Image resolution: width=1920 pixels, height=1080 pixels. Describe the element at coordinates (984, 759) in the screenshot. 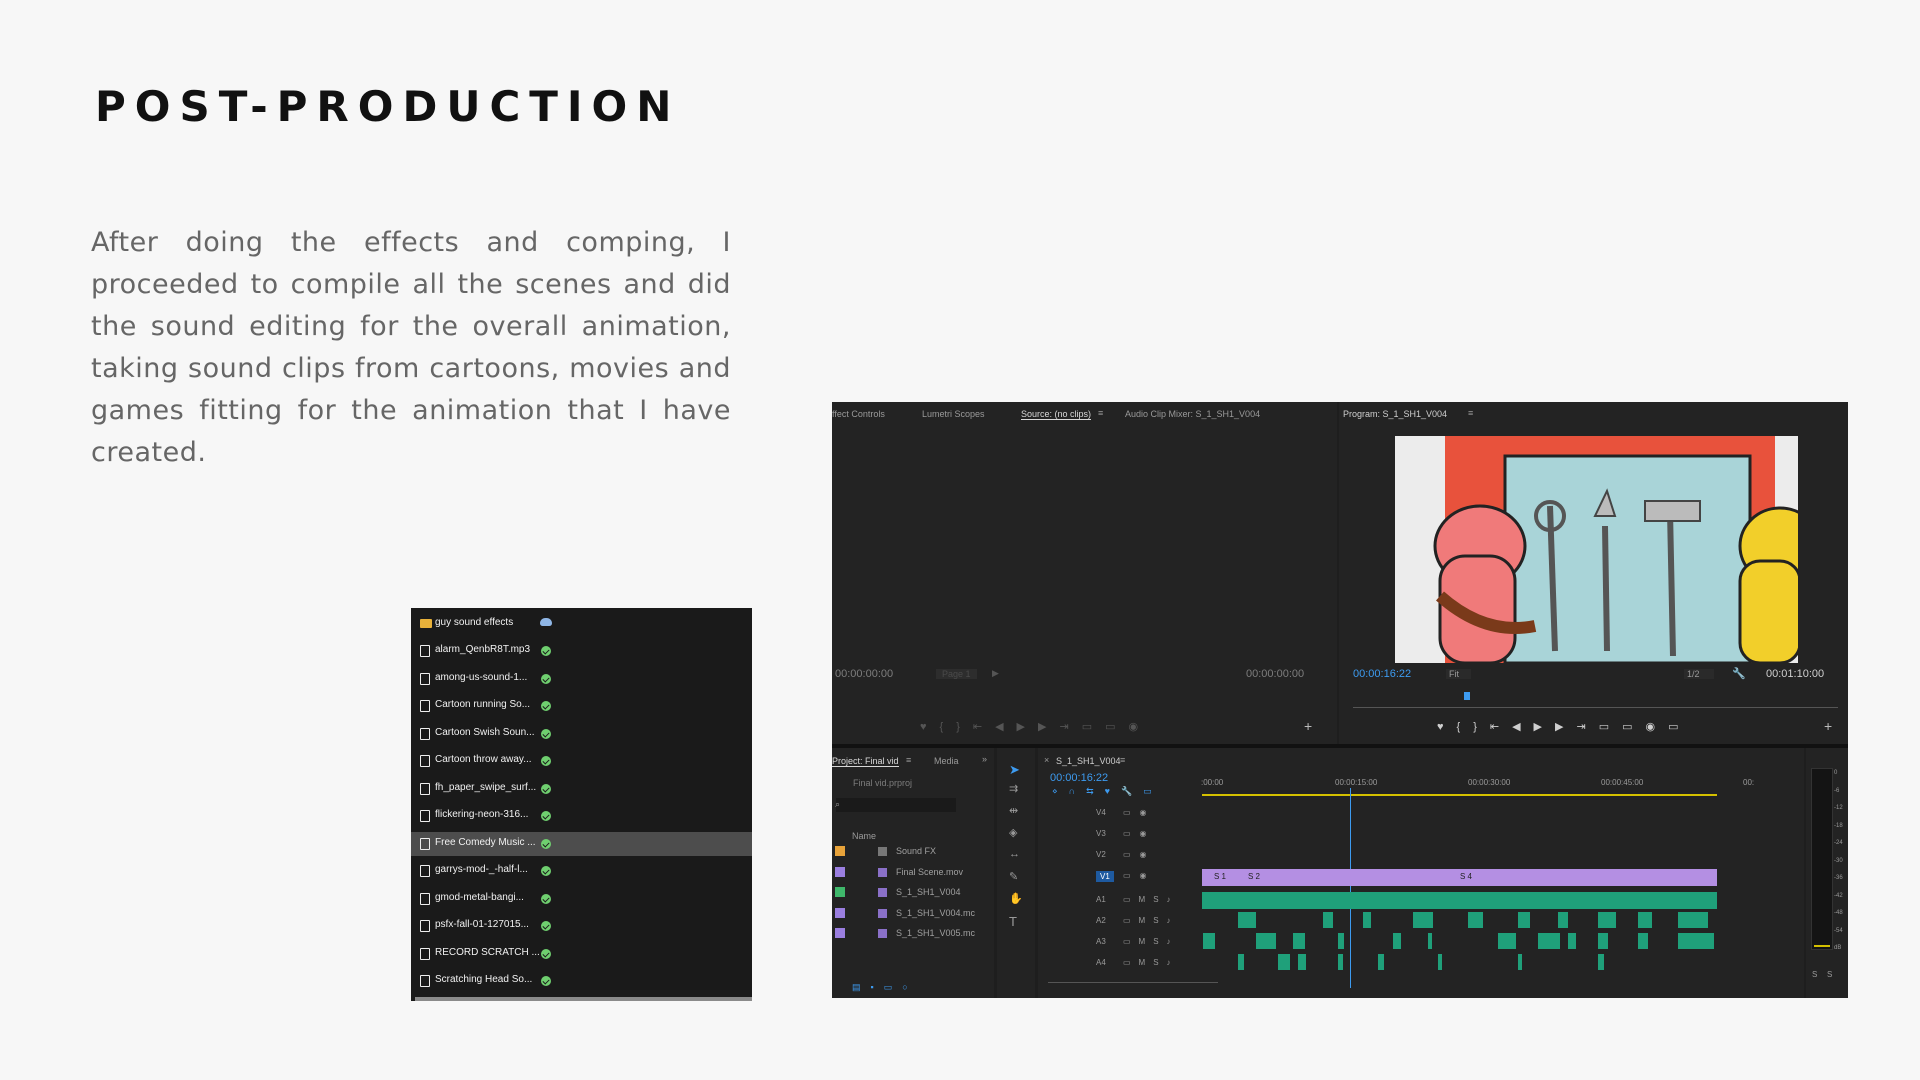

I see `chevron-right-icon: »` at that location.